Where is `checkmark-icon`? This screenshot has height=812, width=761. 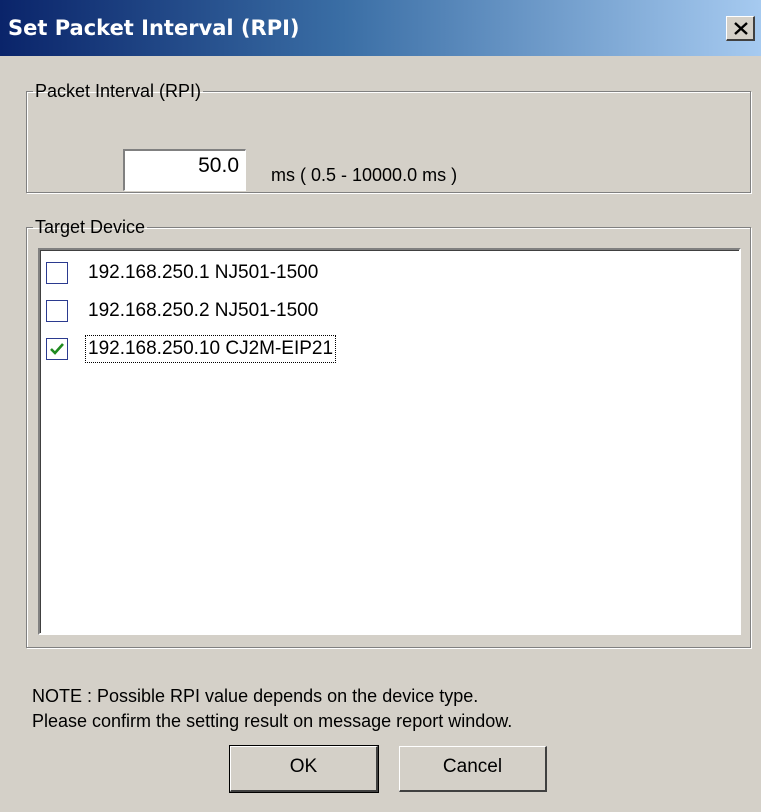 checkmark-icon is located at coordinates (57, 349).